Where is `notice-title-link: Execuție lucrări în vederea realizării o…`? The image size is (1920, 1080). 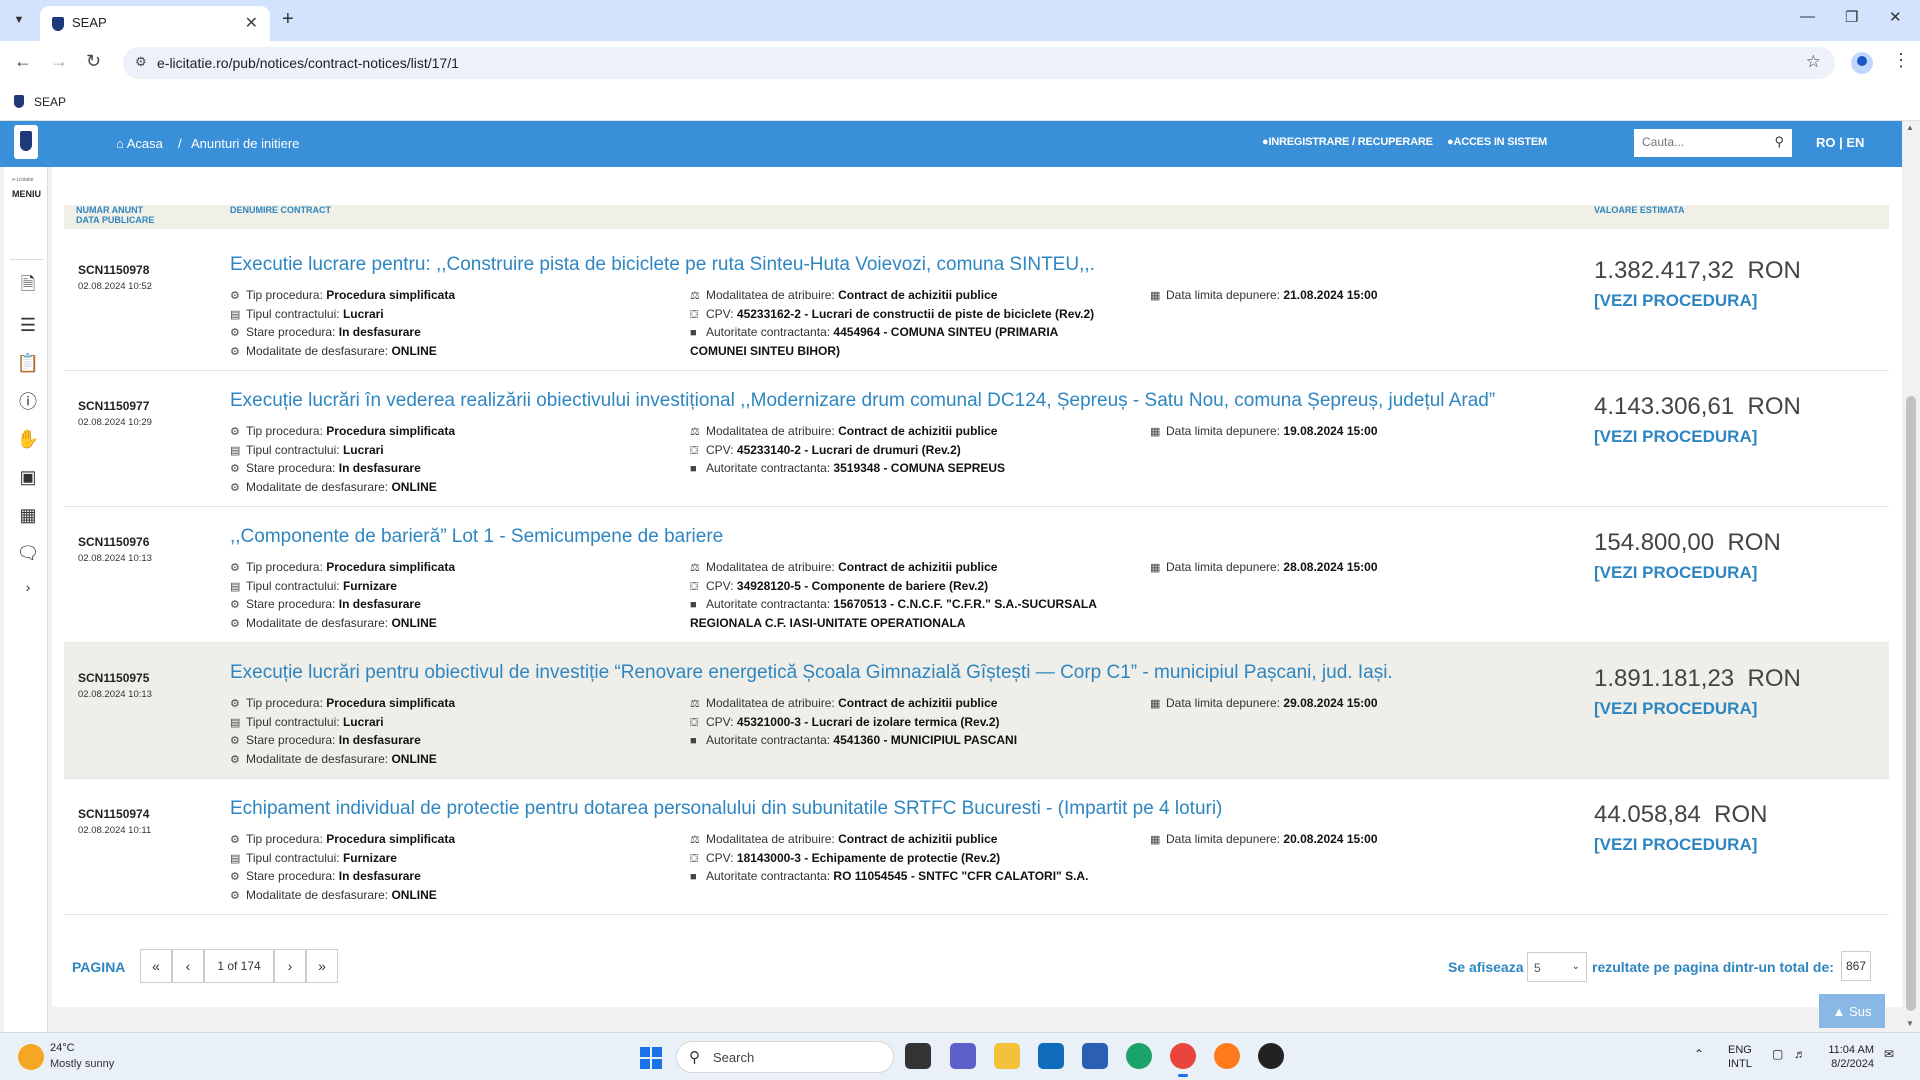
notice-title-link: Execuție lucrări în vederea realizării o… is located at coordinates (862, 401).